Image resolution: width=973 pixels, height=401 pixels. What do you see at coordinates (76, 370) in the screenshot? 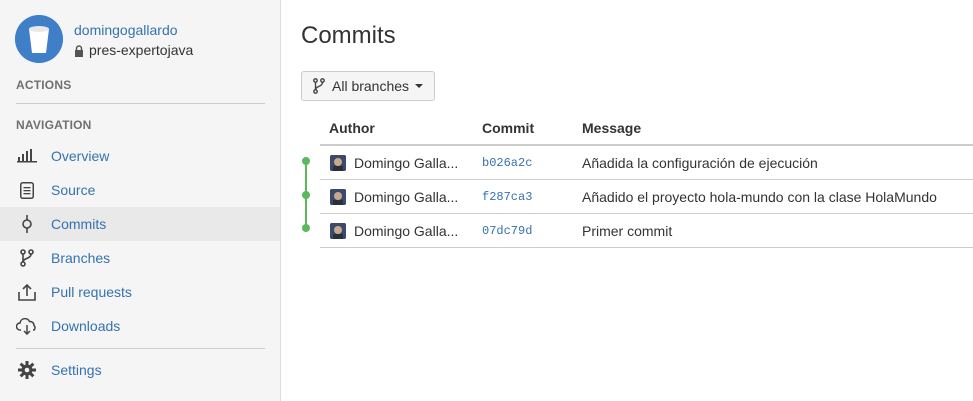
I see `sidebar-item-label: Settings` at bounding box center [76, 370].